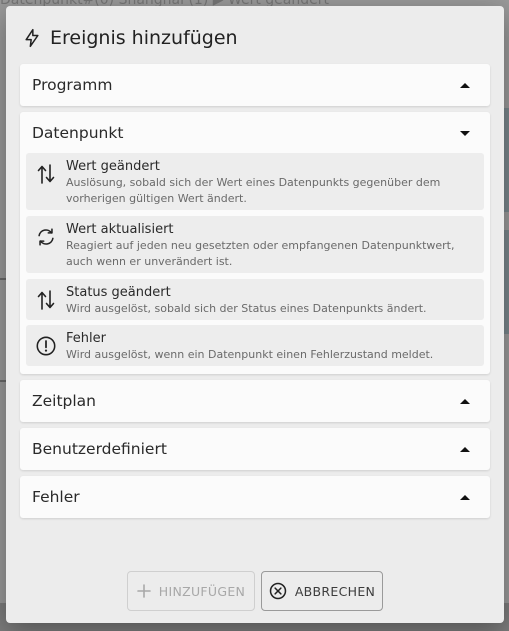  Describe the element at coordinates (255, 133) in the screenshot. I see `section-datenpunkt-header: Datenpunkt` at that location.